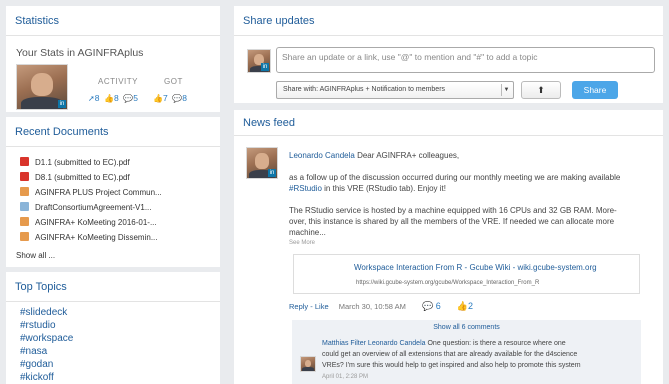 This screenshot has width=669, height=384. I want to click on activity-counts: ➚8 👍8 💬5, so click(113, 98).